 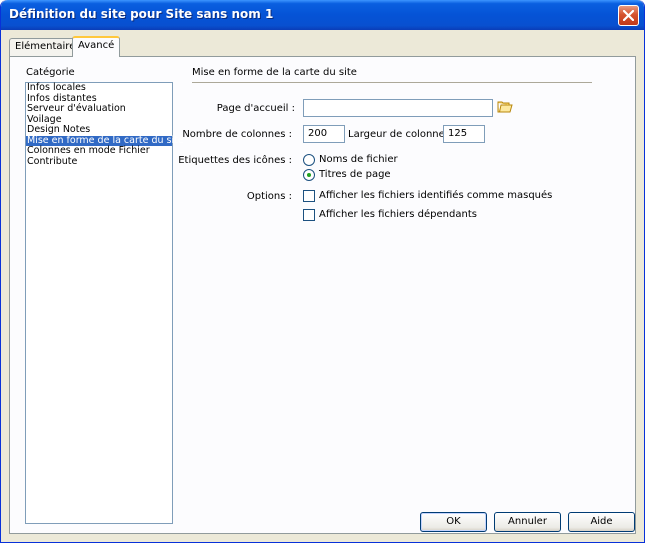 I want to click on category-label: Catégorie, so click(x=50, y=72).